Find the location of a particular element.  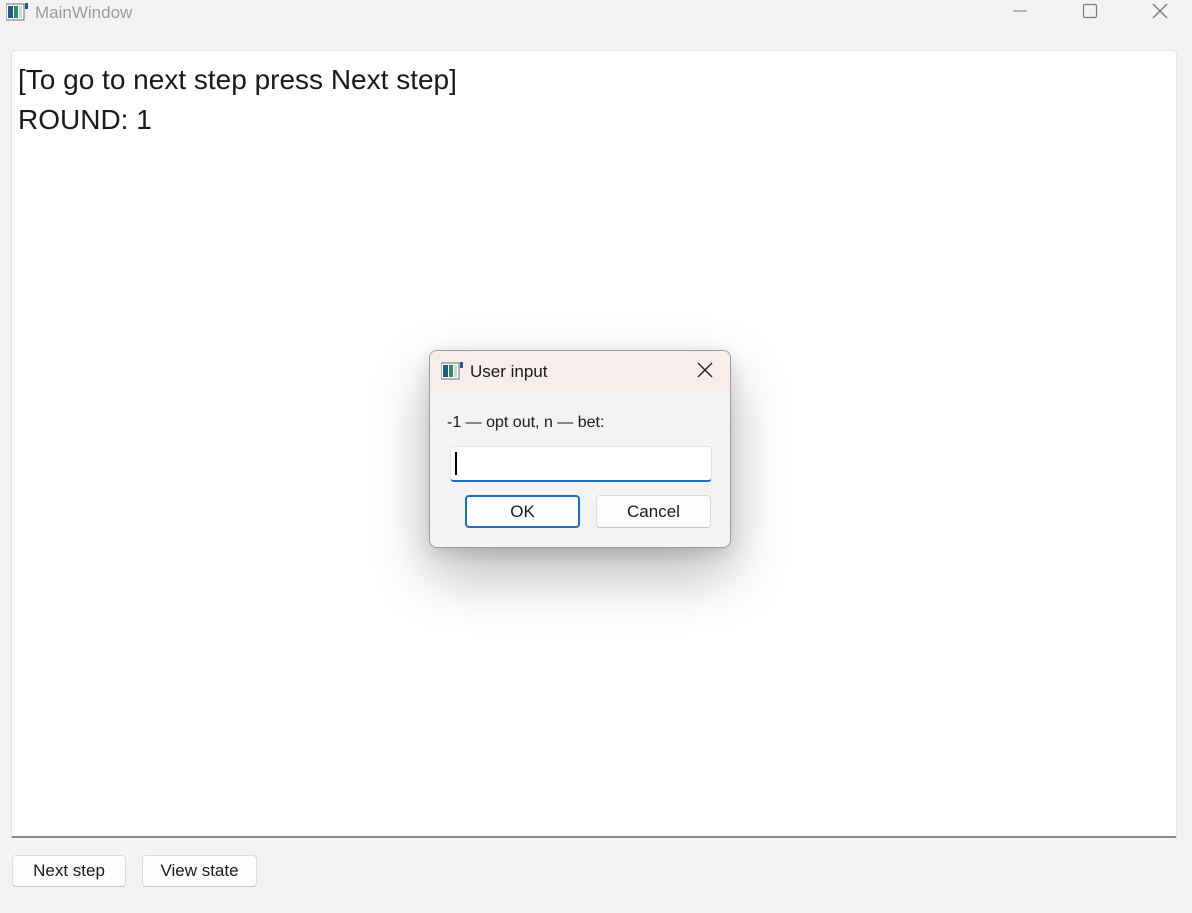

text-caret is located at coordinates (456, 463).